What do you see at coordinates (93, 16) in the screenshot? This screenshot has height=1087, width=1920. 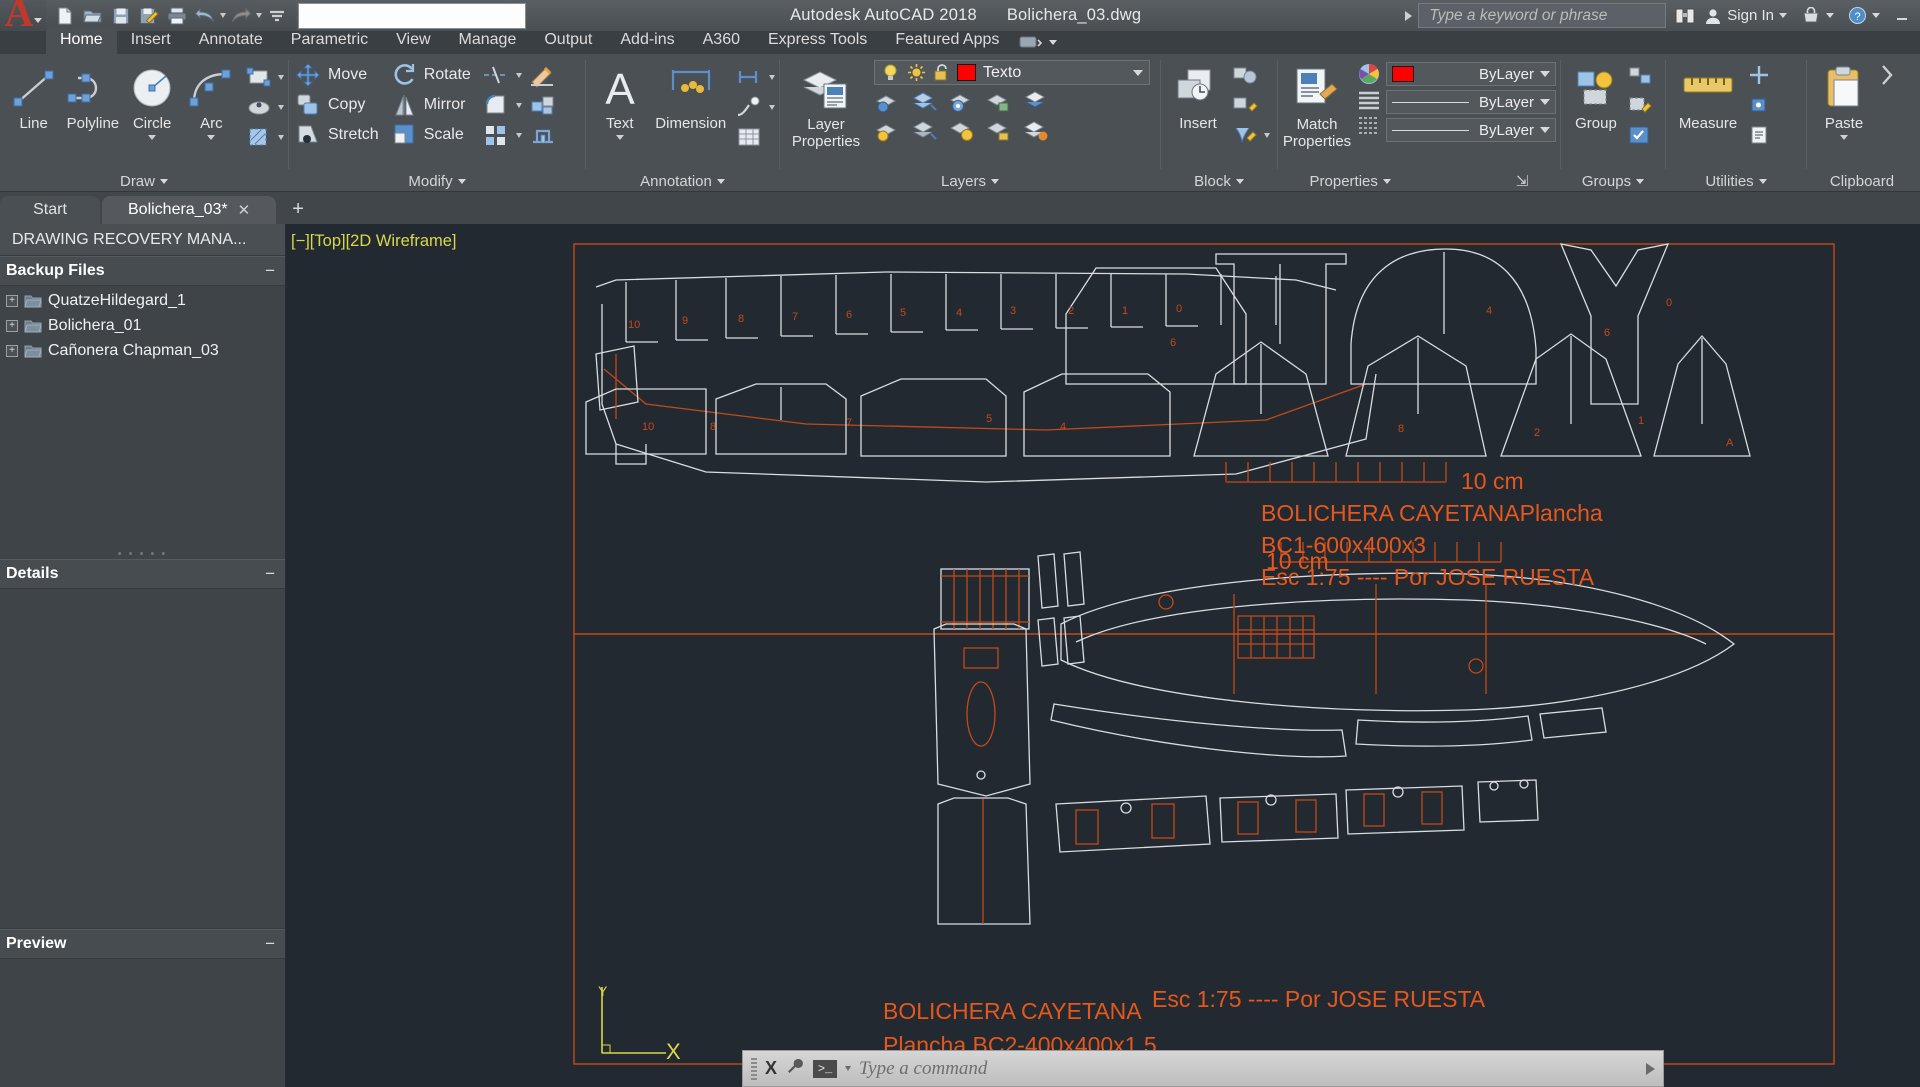 I see `open-file-icon` at bounding box center [93, 16].